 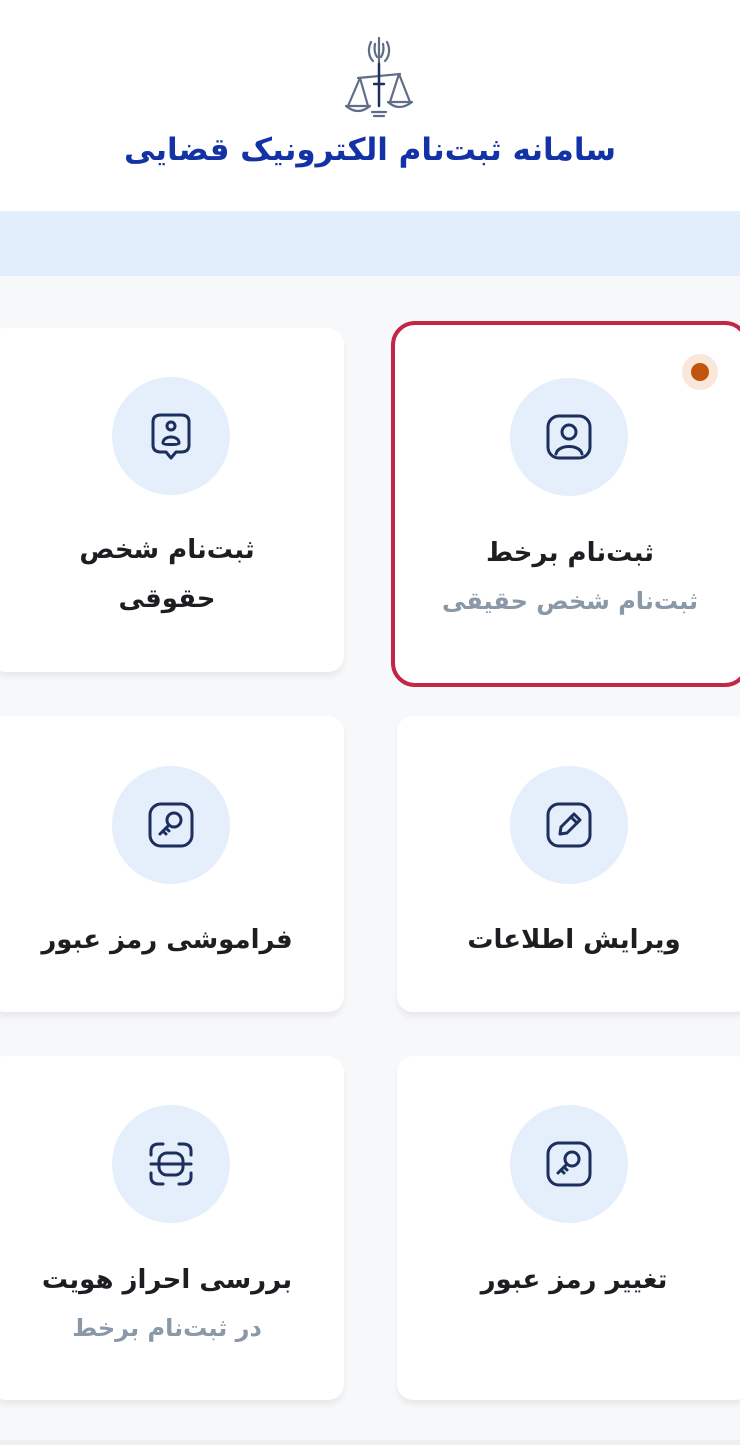 I want to click on forgot-password-icon-circle, so click(x=171, y=825).